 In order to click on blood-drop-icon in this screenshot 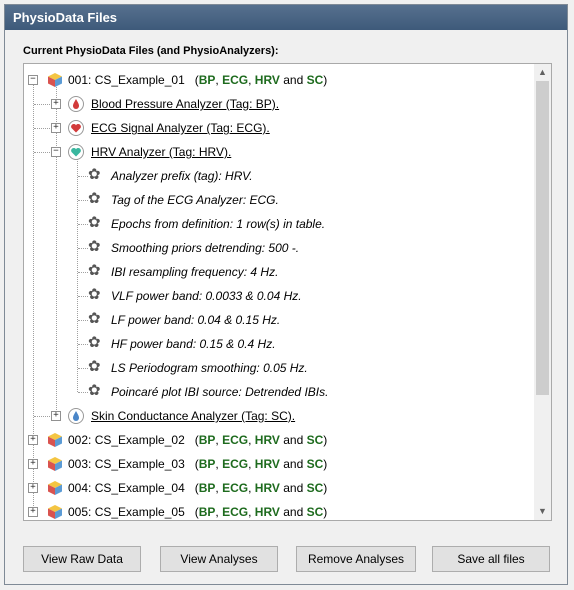, I will do `click(76, 104)`.